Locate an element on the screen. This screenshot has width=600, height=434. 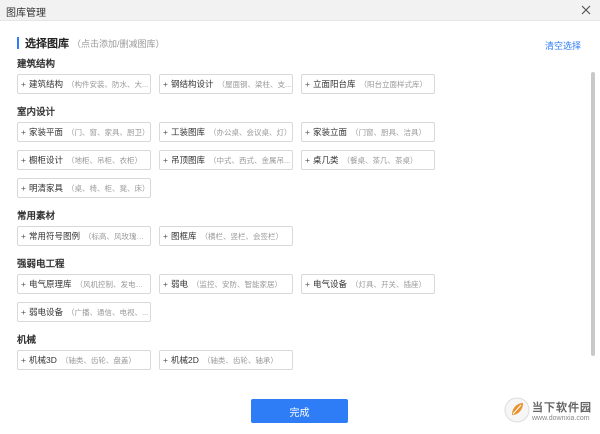
chip-name: 机械2D is located at coordinates (185, 360).